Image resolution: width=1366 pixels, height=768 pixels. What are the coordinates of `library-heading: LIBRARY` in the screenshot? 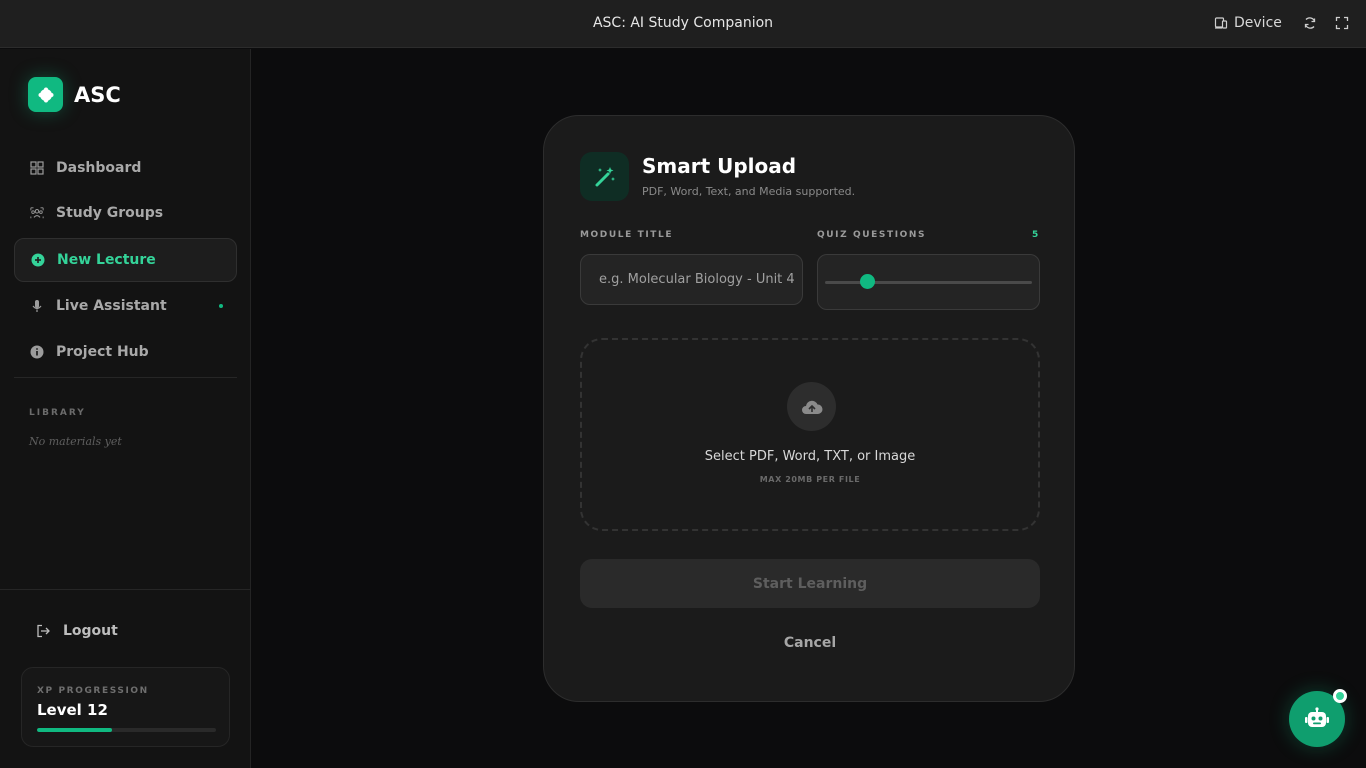 It's located at (57, 413).